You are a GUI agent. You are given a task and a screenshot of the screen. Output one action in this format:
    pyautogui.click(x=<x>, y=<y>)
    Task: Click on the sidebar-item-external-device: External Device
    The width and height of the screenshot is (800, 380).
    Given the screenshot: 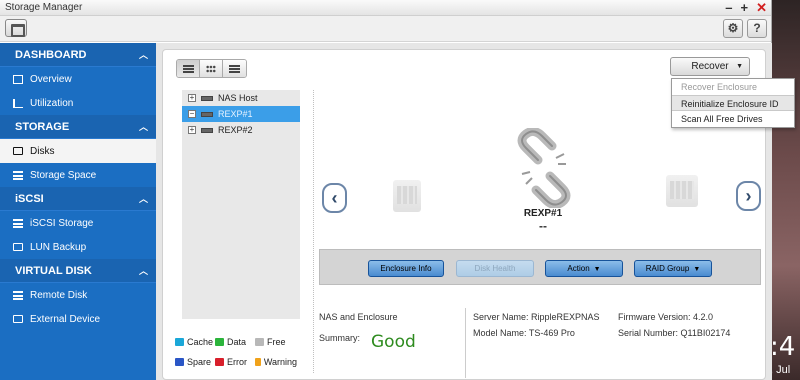 What is the action you would take?
    pyautogui.click(x=78, y=319)
    